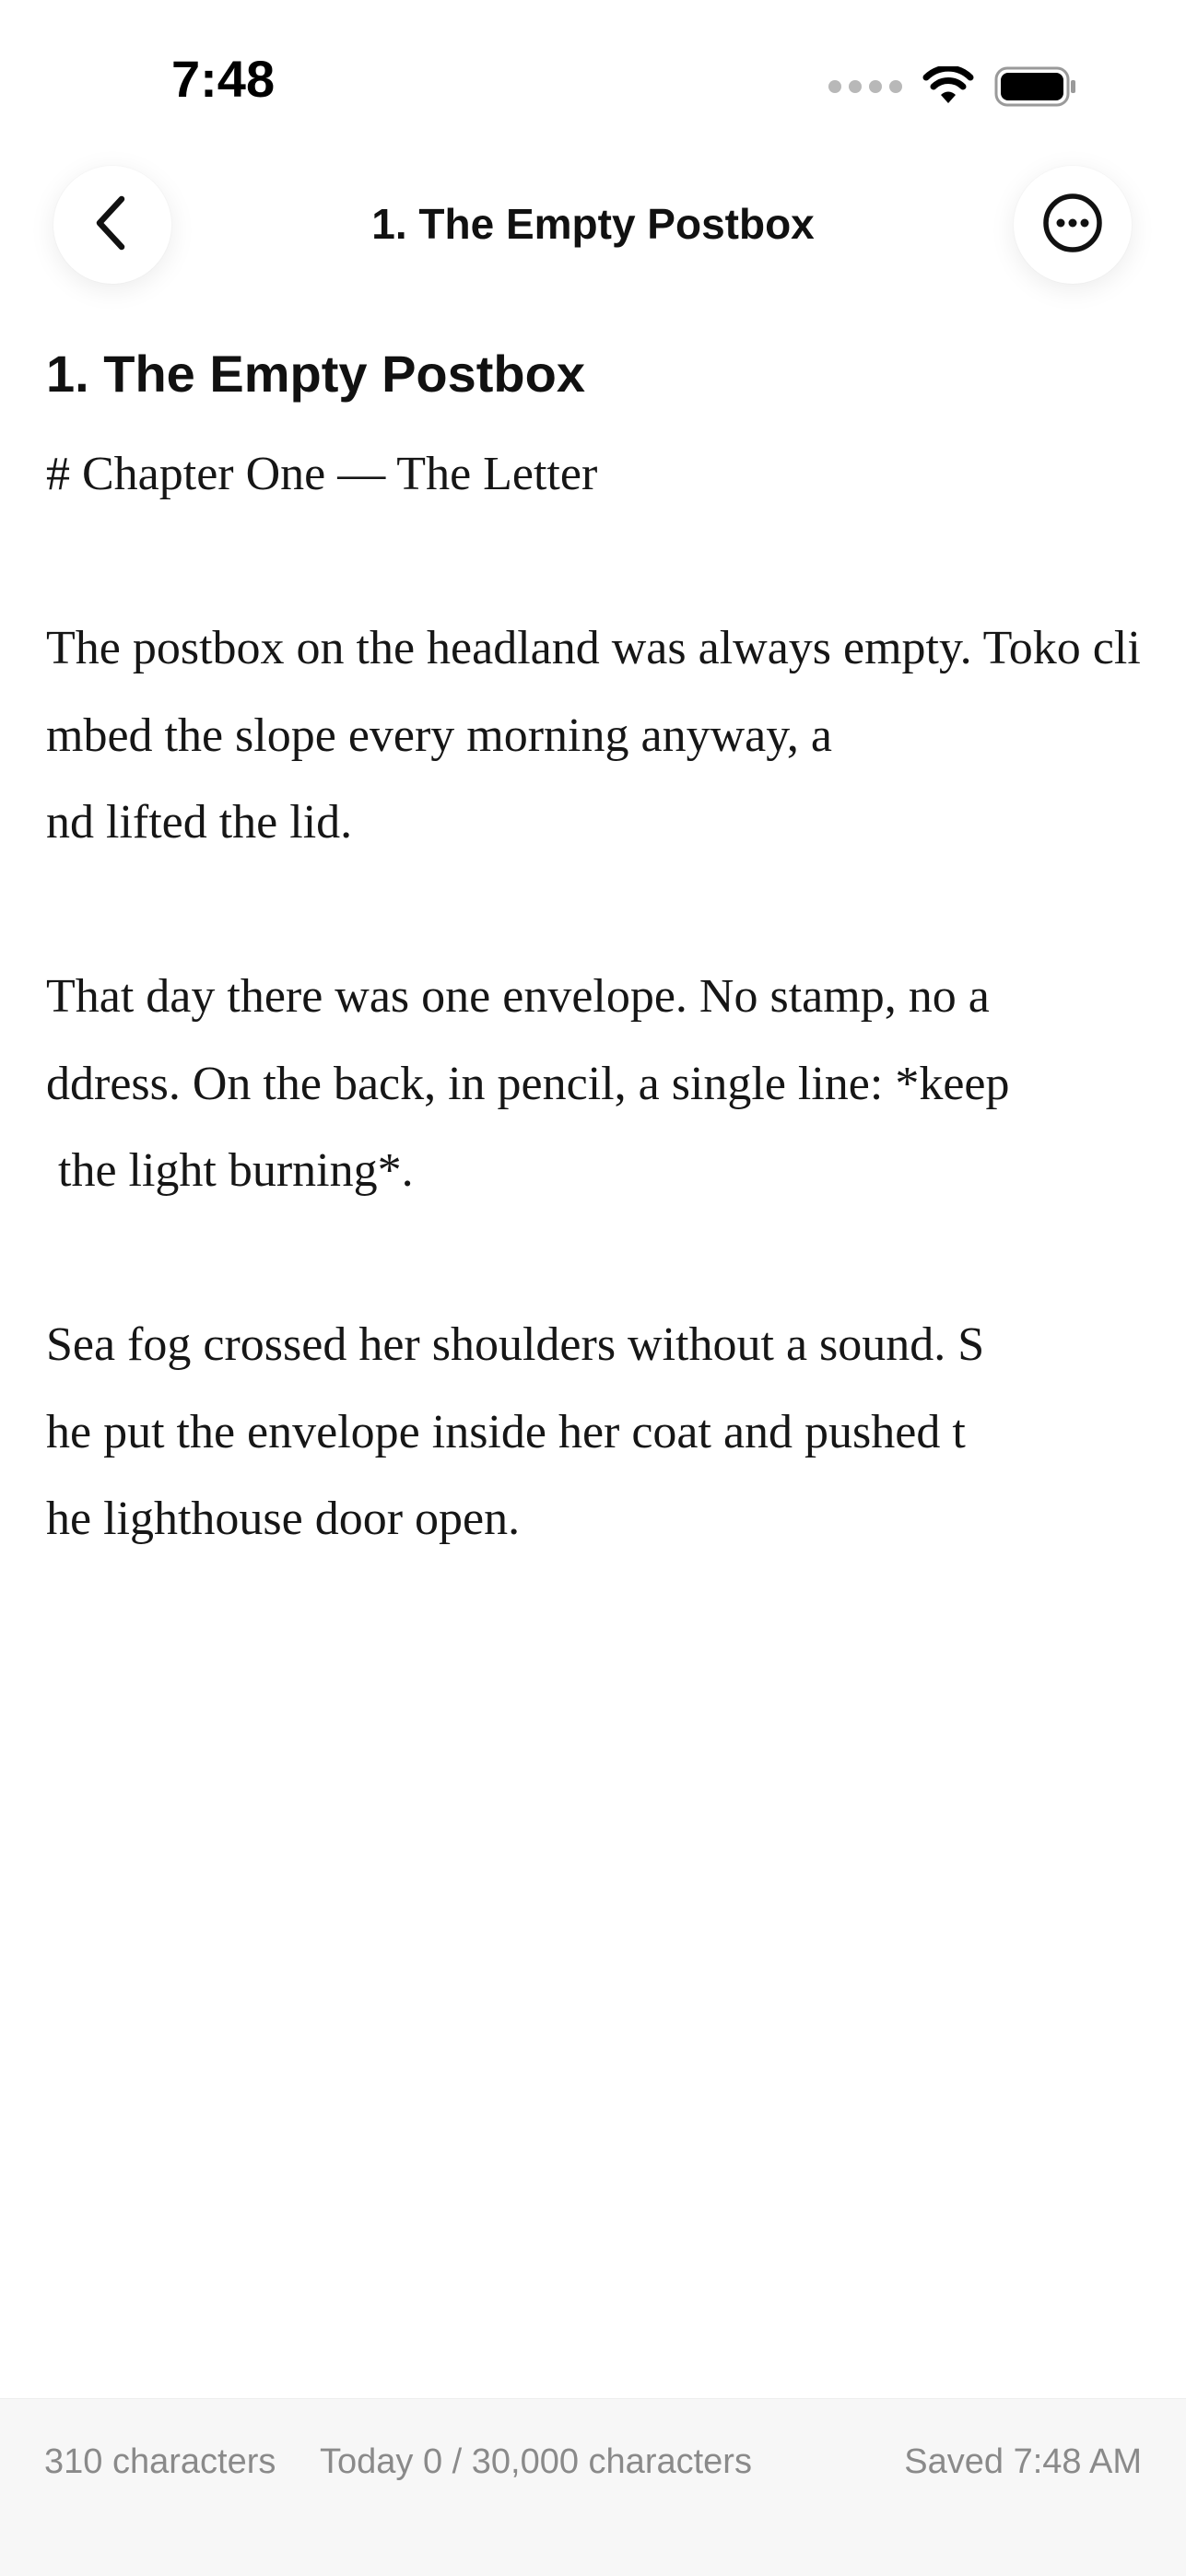  I want to click on wifi-icon, so click(948, 86).